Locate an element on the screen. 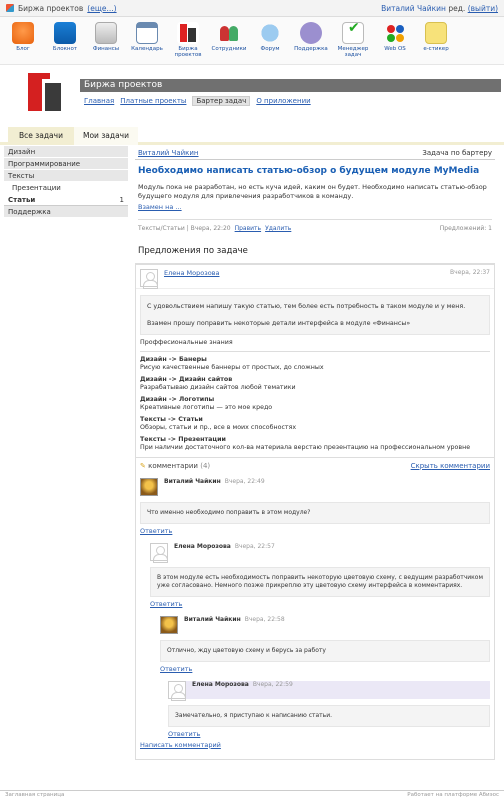 Image resolution: width=504 pixels, height=800 pixels. app-tasks: Менеджер задач is located at coordinates (353, 40).